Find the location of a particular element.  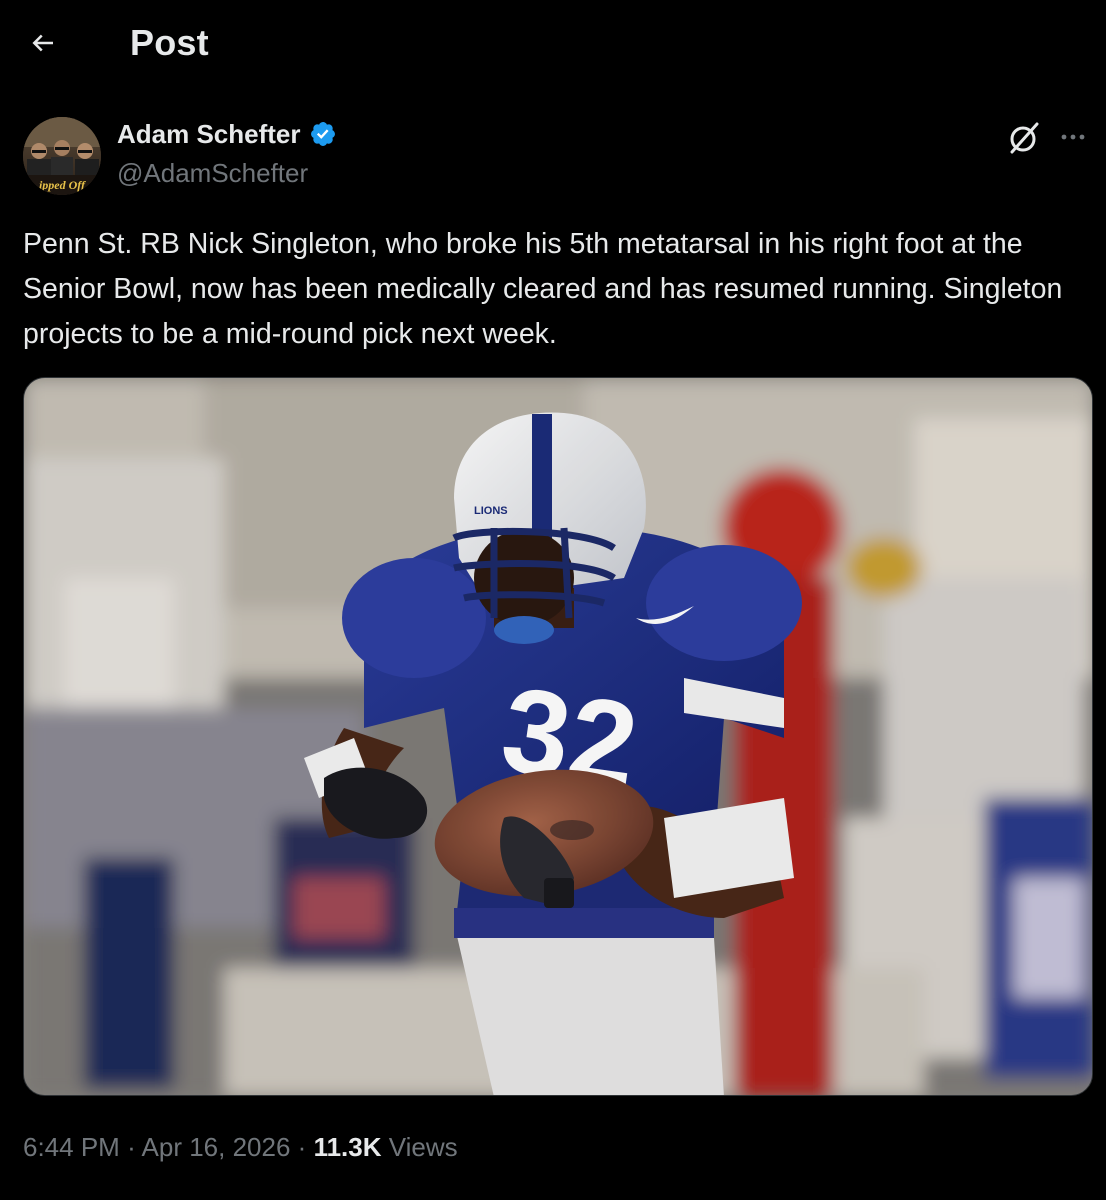

more-horizontal-icon is located at coordinates (1073, 137).